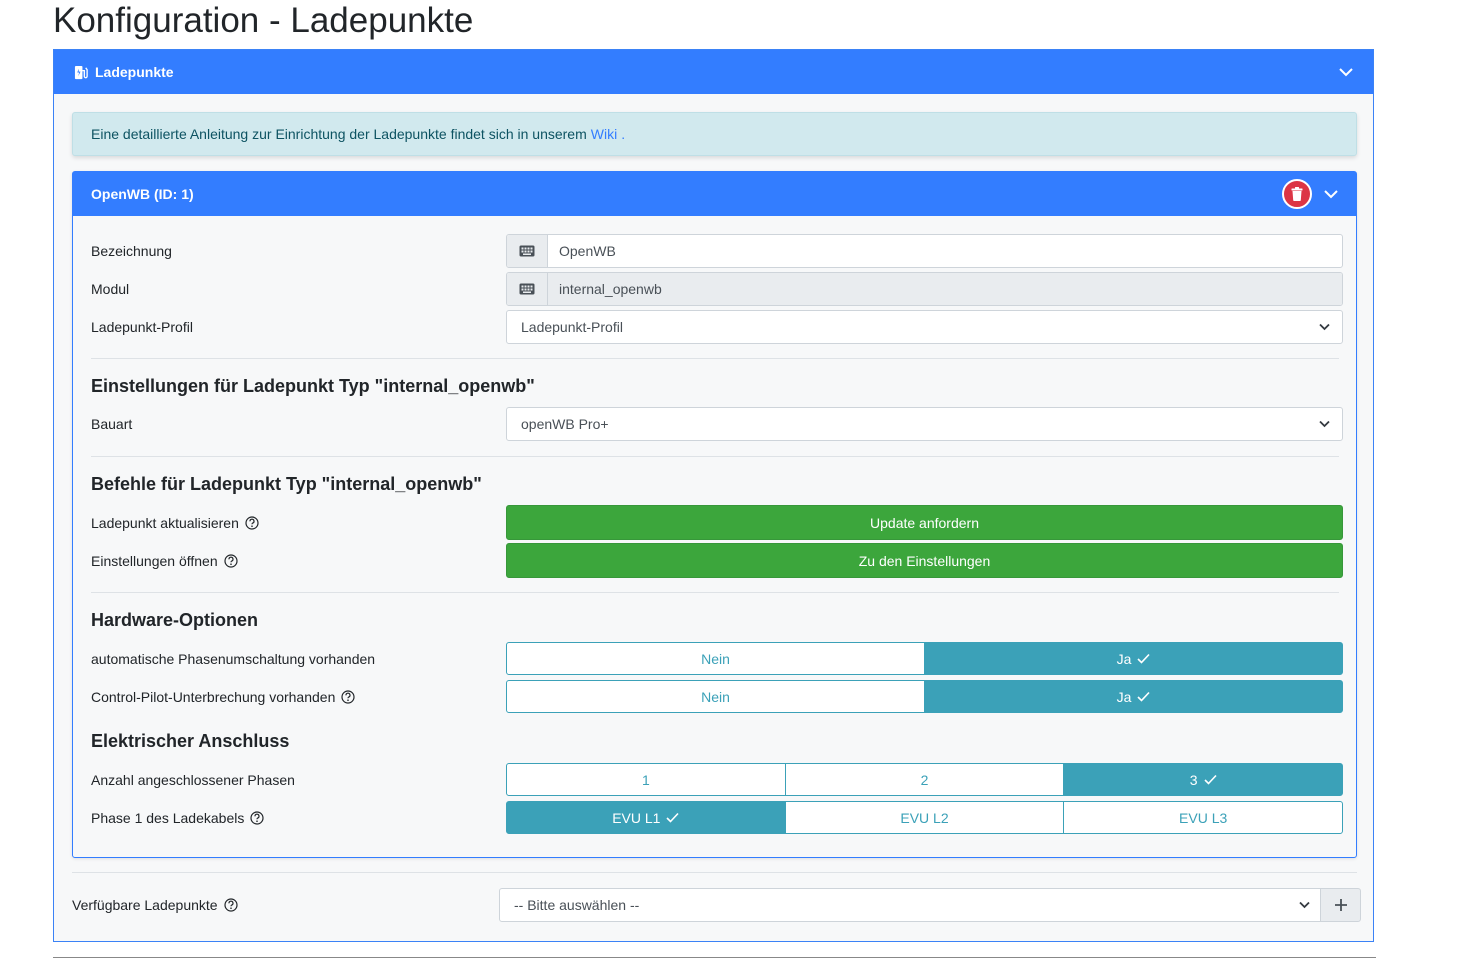  I want to click on phase1-toggle: EVU L1 EVU L2 EVU L3, so click(925, 817).